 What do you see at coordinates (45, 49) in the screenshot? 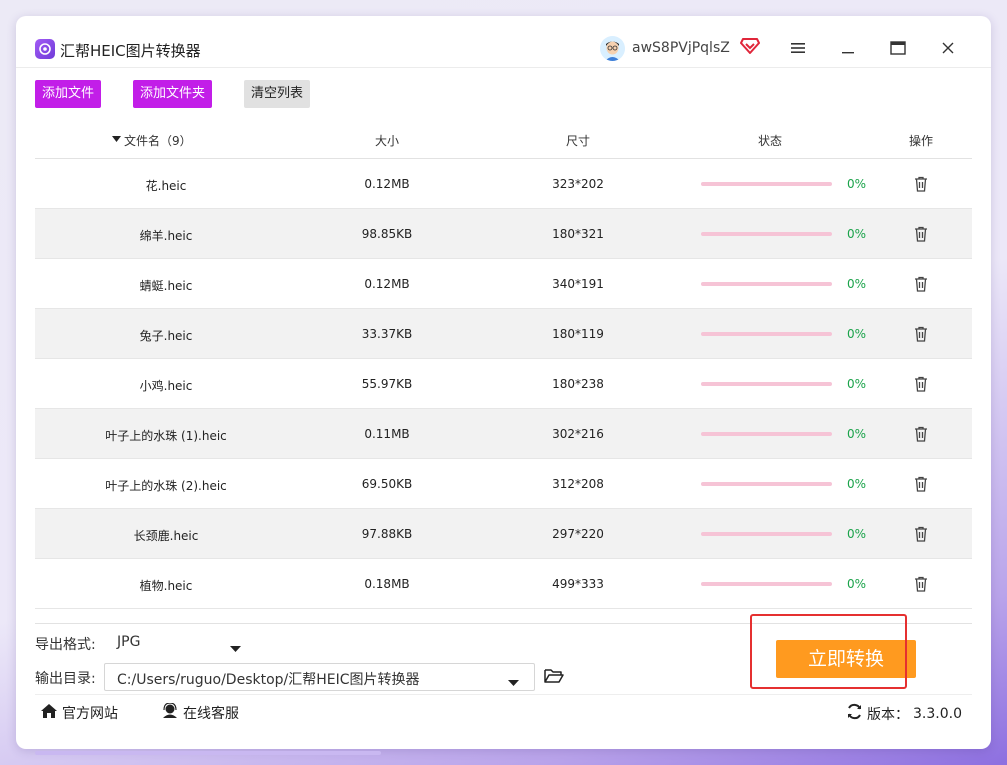
I see `app-logo-icon` at bounding box center [45, 49].